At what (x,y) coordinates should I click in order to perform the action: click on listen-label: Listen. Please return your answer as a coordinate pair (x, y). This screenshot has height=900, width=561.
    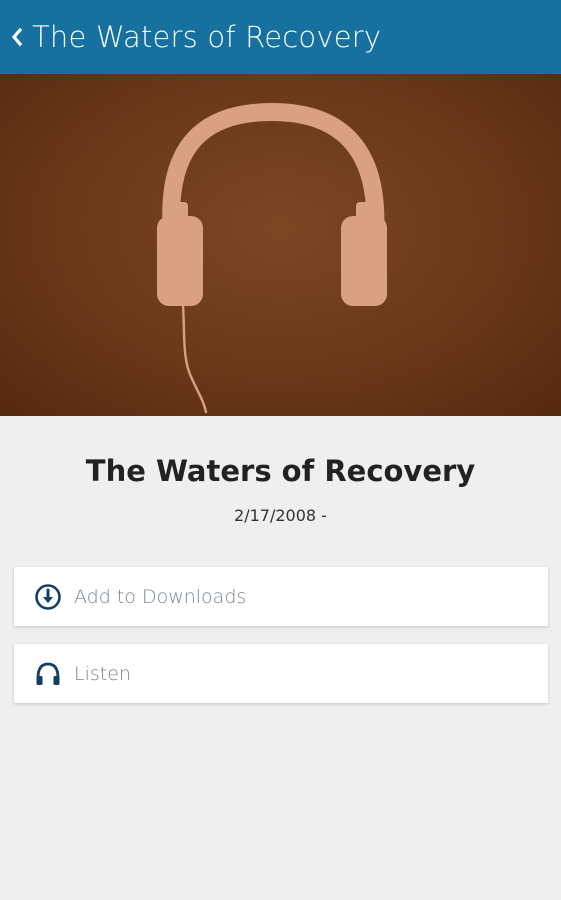
    Looking at the image, I should click on (102, 673).